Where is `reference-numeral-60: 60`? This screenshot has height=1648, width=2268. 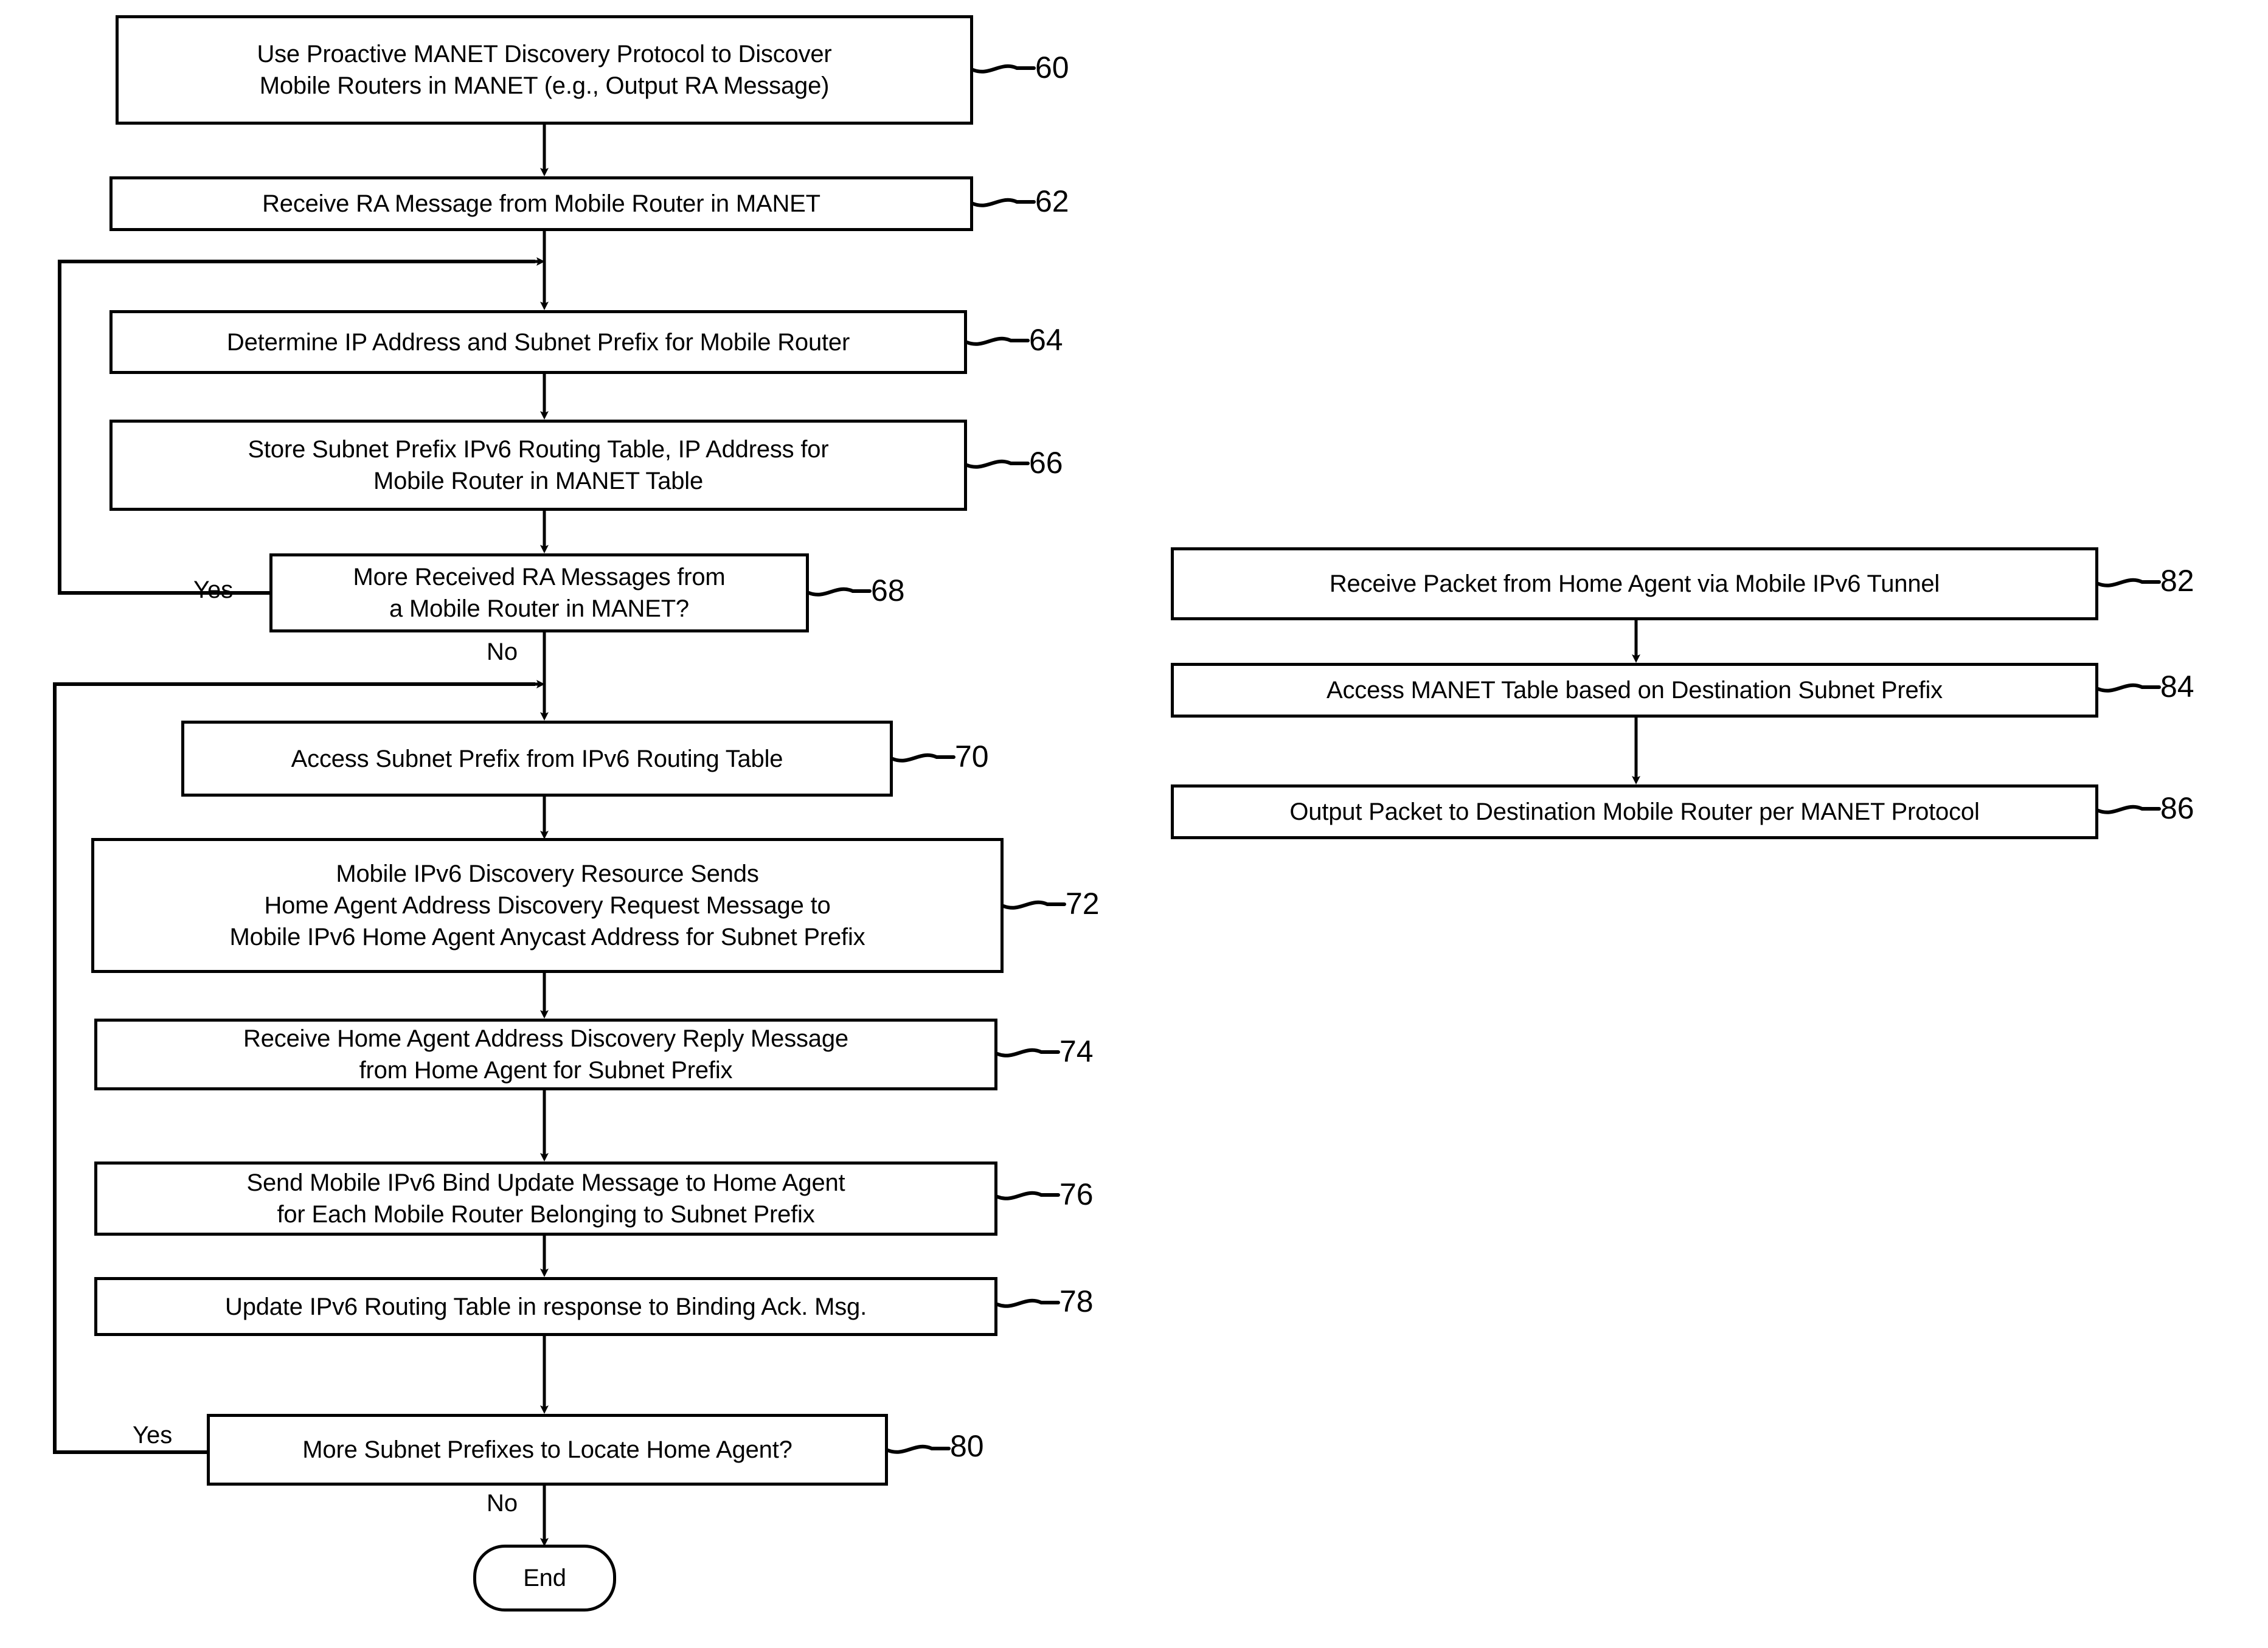
reference-numeral-60: 60 is located at coordinates (1052, 67).